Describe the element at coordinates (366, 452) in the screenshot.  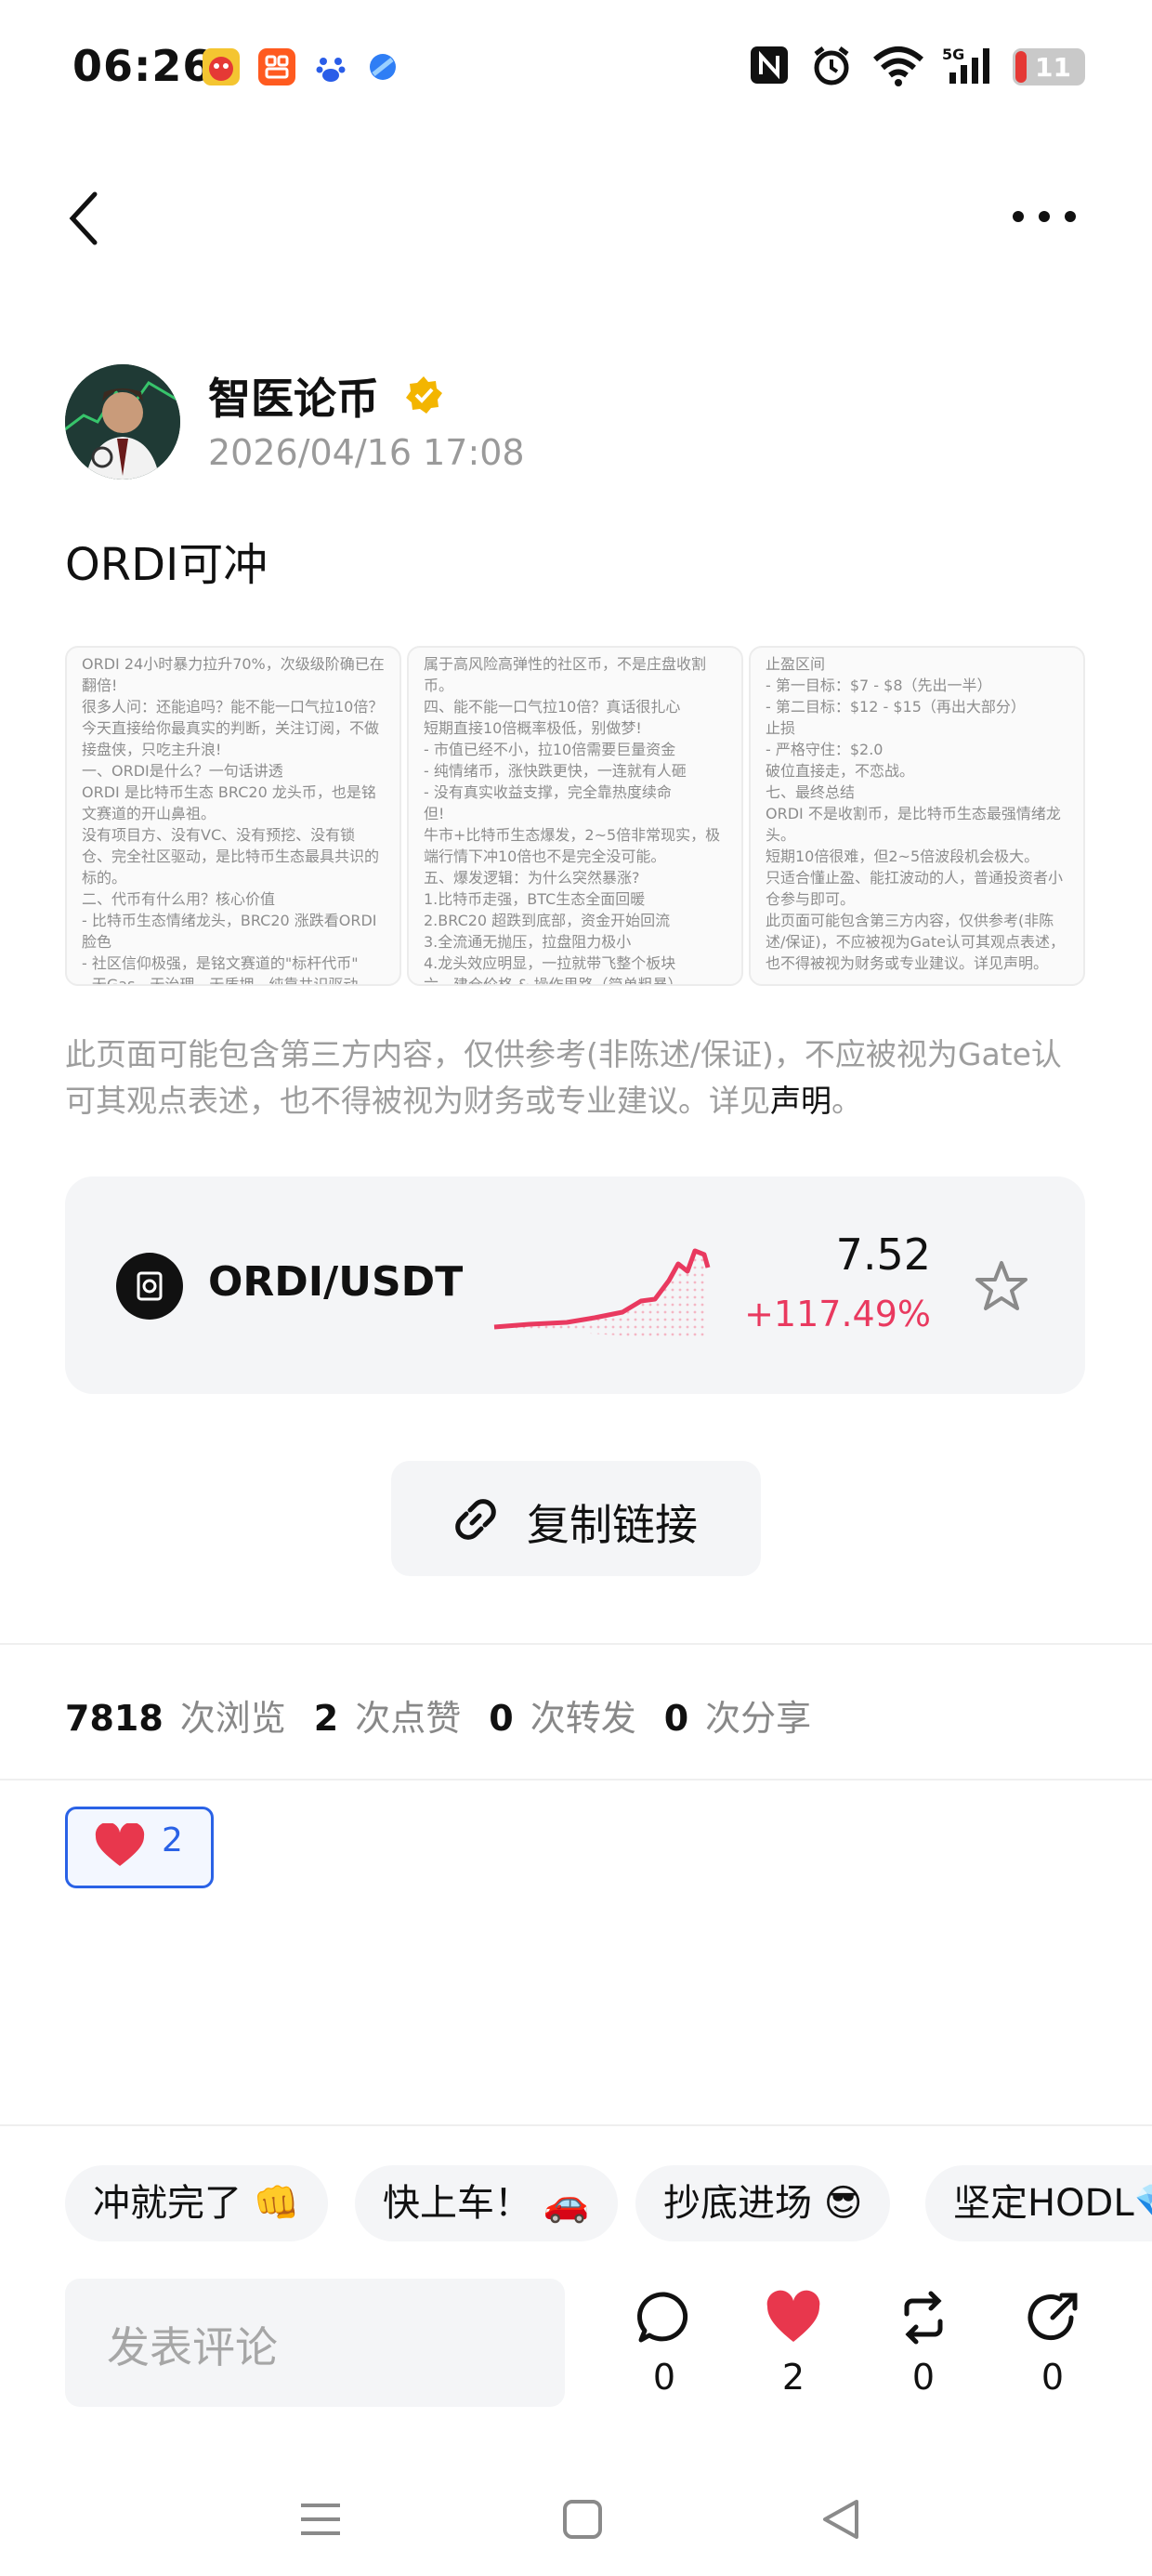
I see `post-timestamp: 2026/04/16 17:08` at that location.